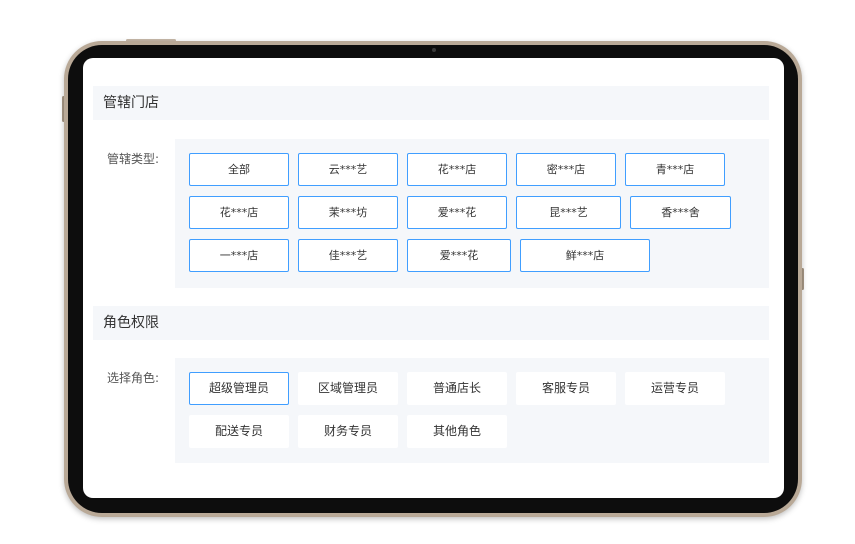 Image resolution: width=855 pixels, height=544 pixels. I want to click on store-chip: 佳***艺, so click(348, 255).